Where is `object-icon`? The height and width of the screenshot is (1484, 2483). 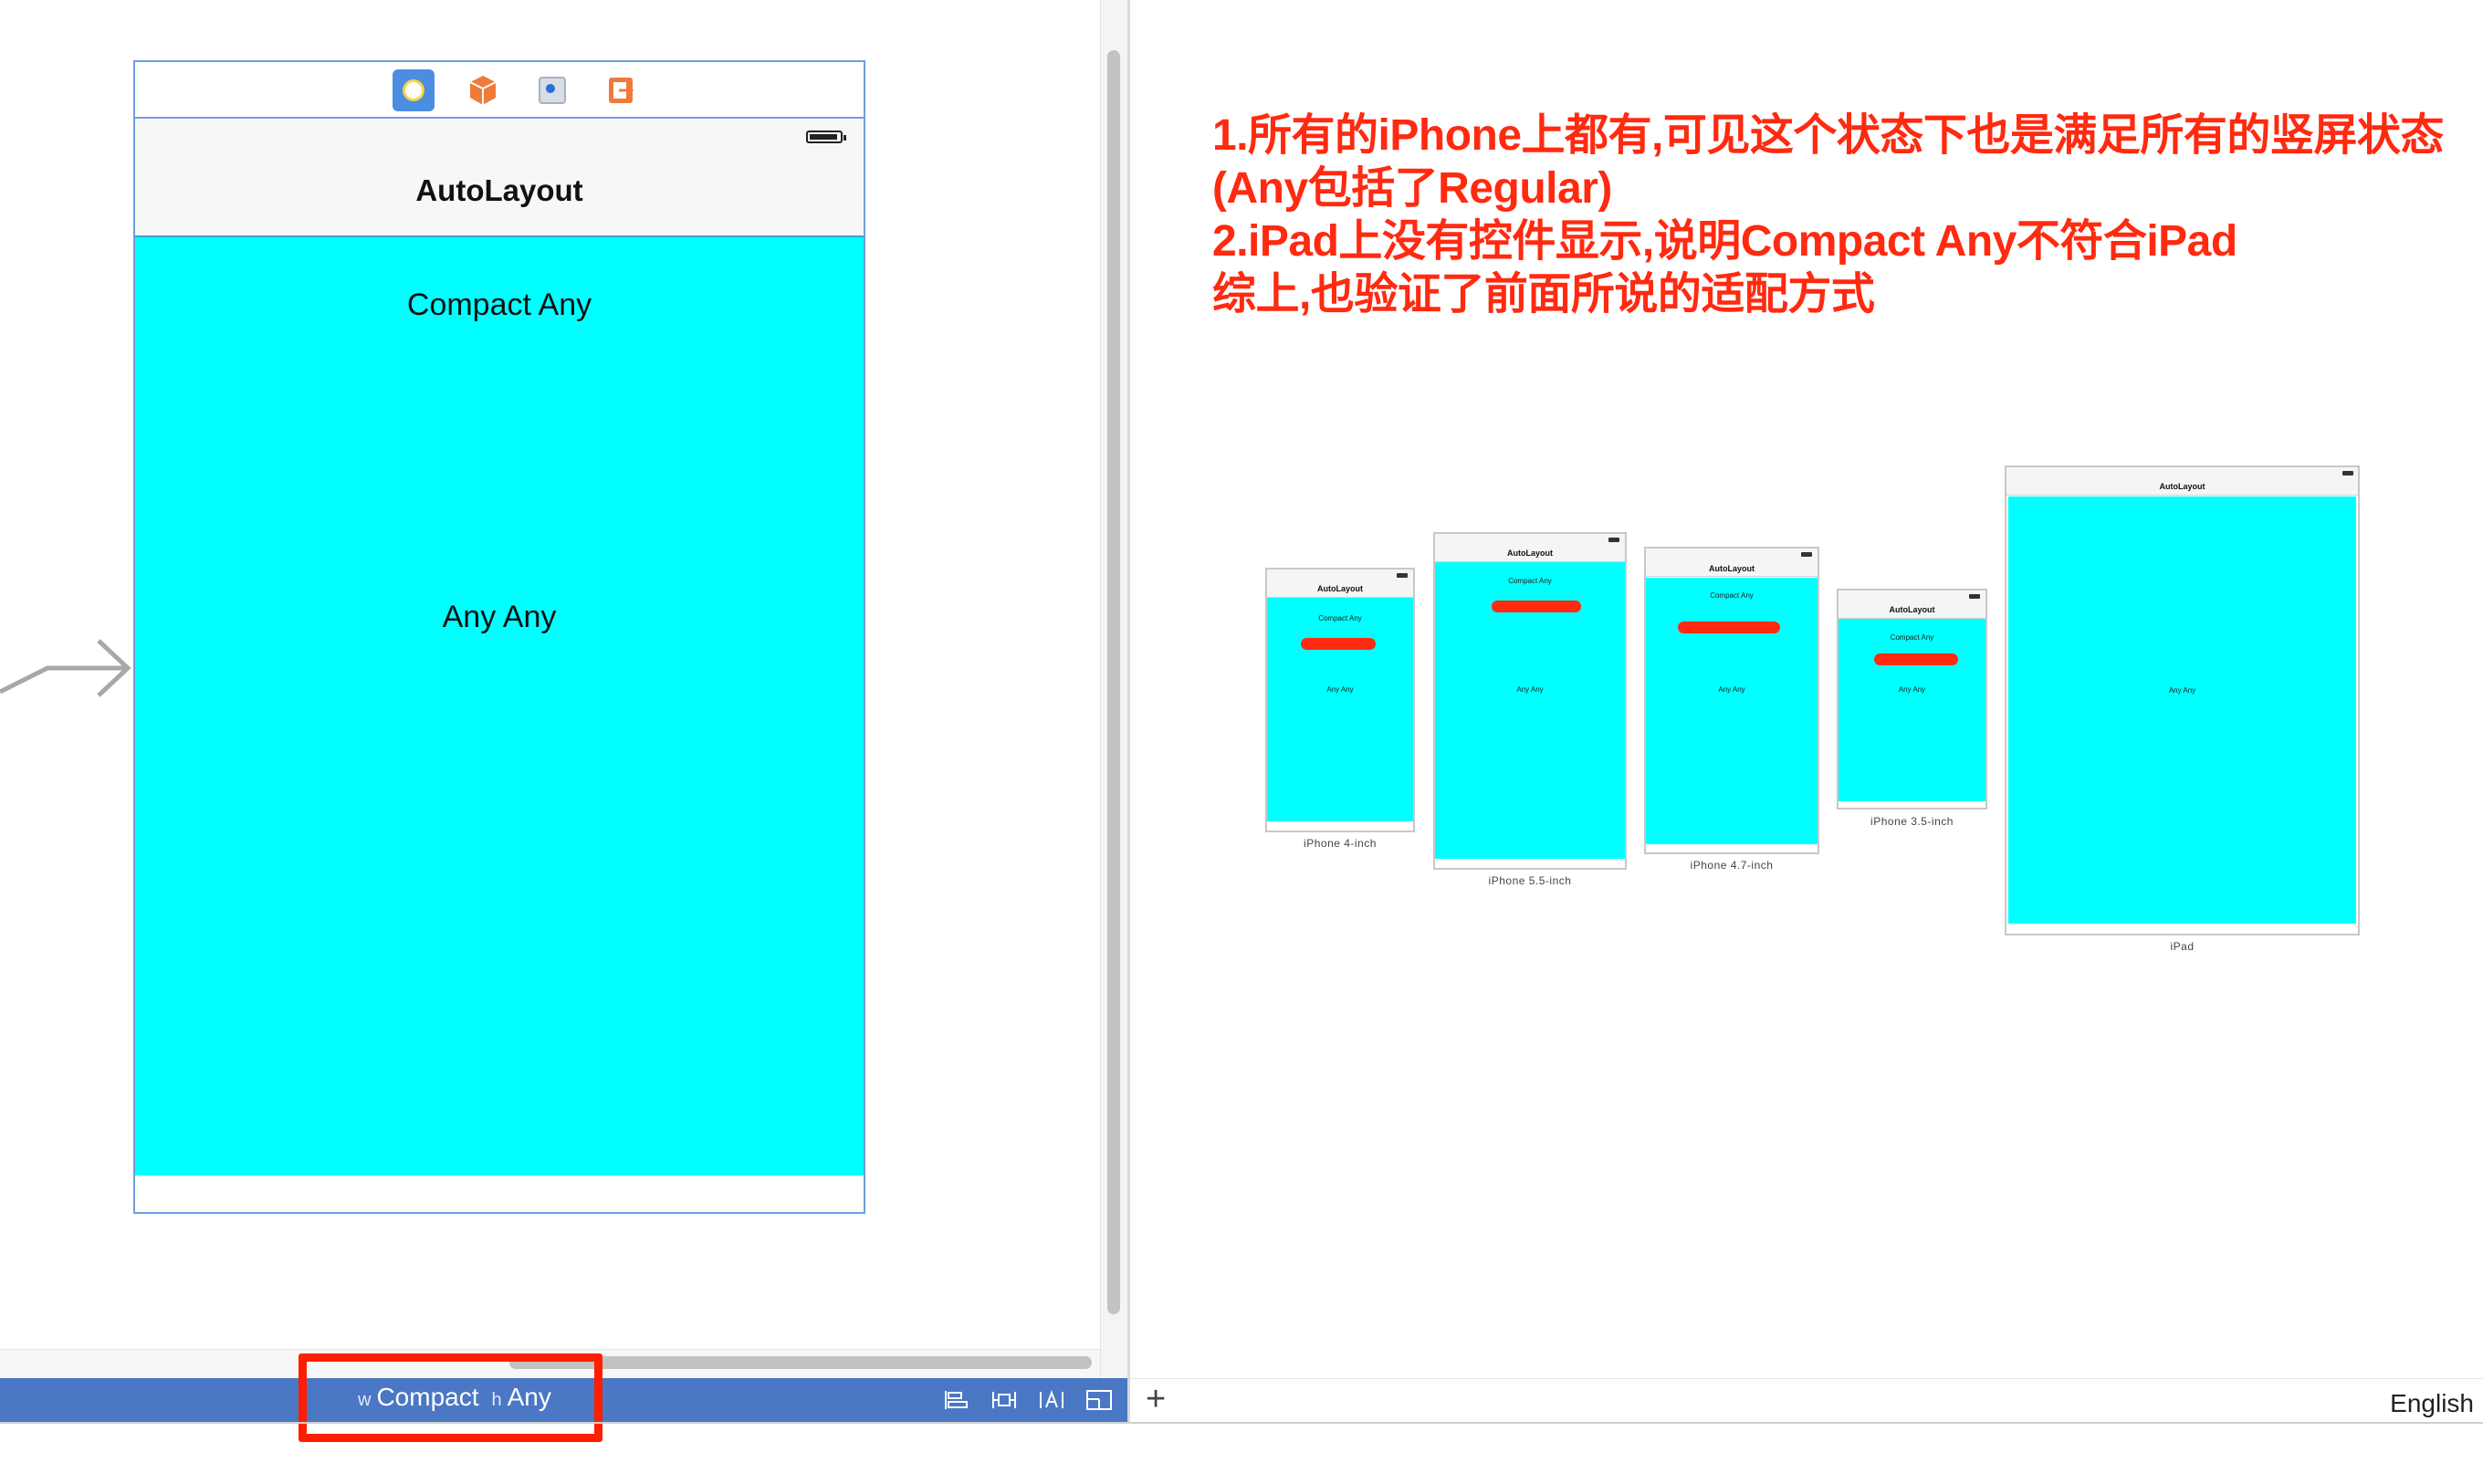
object-icon is located at coordinates (552, 90).